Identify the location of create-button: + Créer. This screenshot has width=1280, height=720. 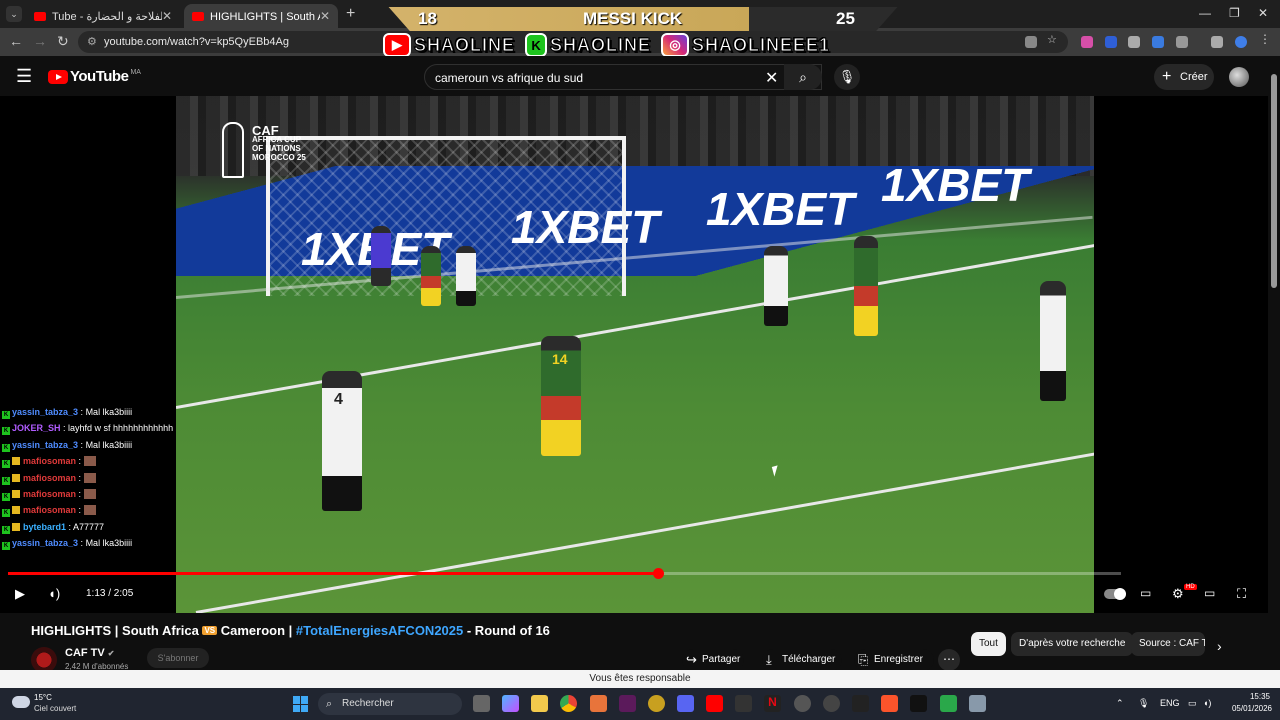
(1184, 77).